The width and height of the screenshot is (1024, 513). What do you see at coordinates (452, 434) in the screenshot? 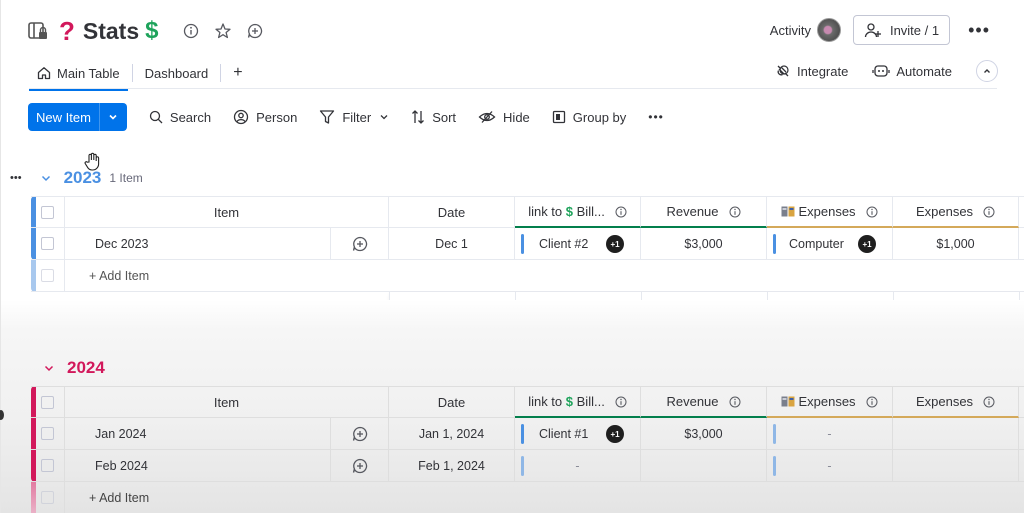
I see `date-cell: Jan 1, 2024` at bounding box center [452, 434].